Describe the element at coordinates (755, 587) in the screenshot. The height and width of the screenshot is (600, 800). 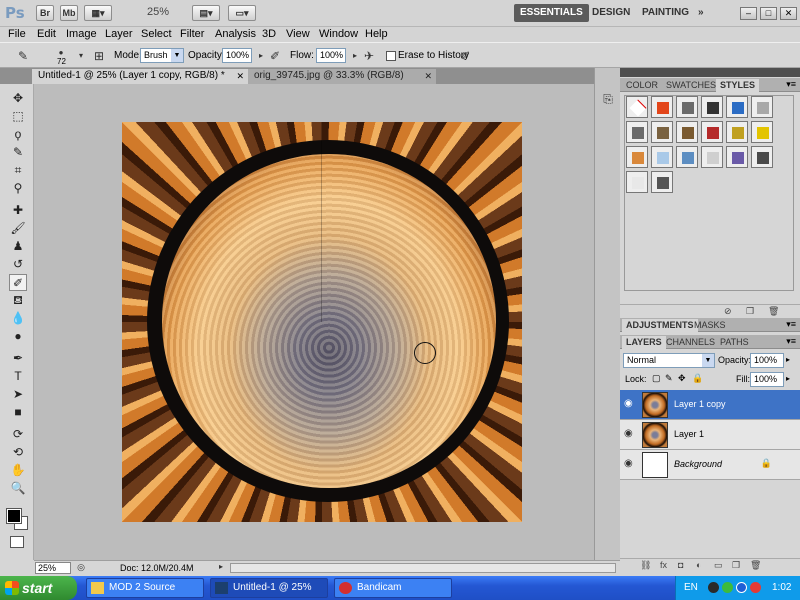
I see `tray-record-icon` at that location.